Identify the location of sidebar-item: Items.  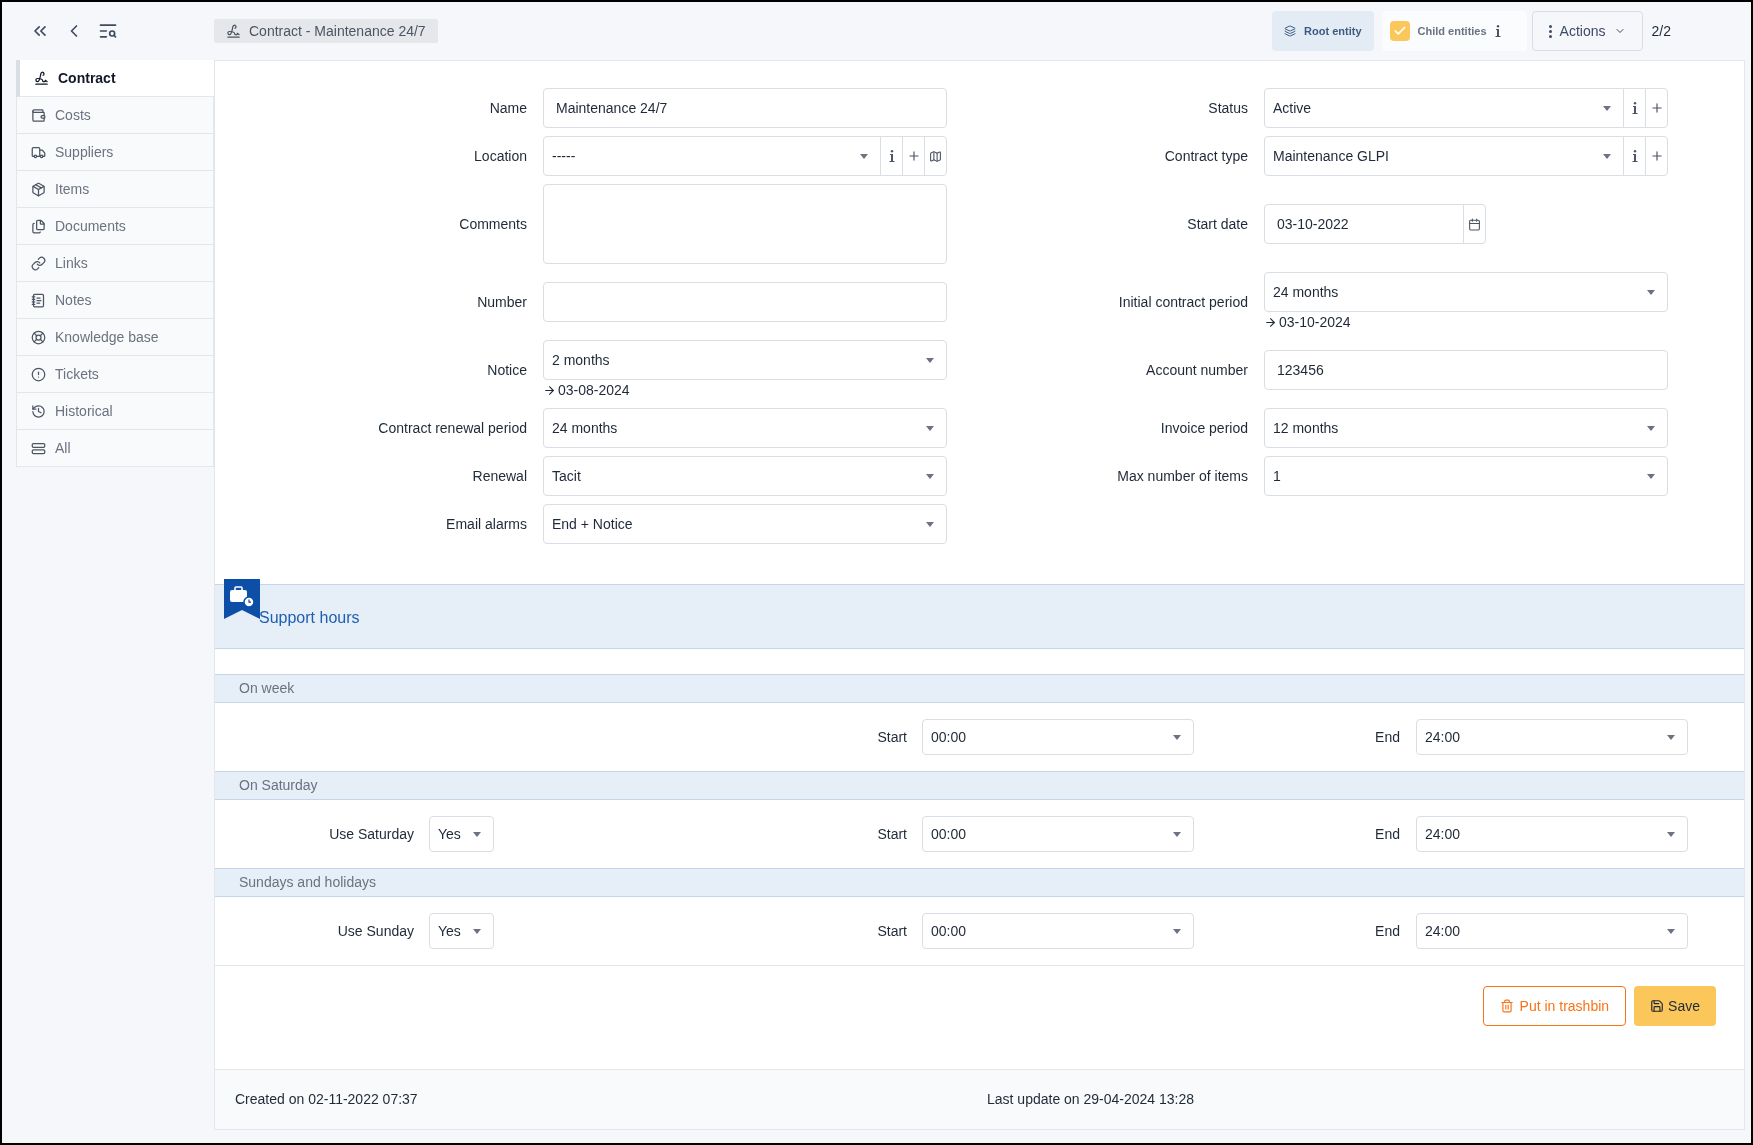
(115, 189).